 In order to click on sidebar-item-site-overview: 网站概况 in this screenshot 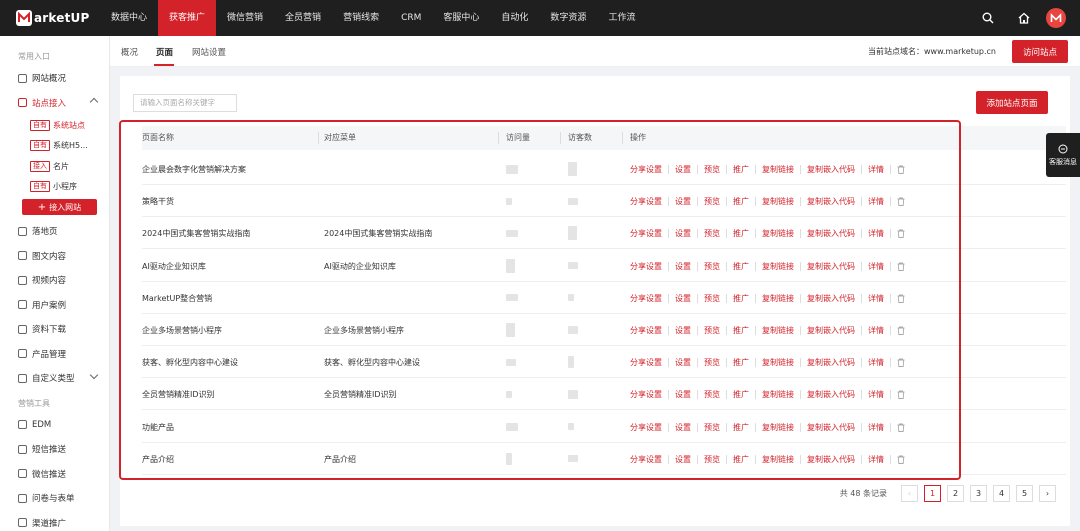, I will do `click(54, 78)`.